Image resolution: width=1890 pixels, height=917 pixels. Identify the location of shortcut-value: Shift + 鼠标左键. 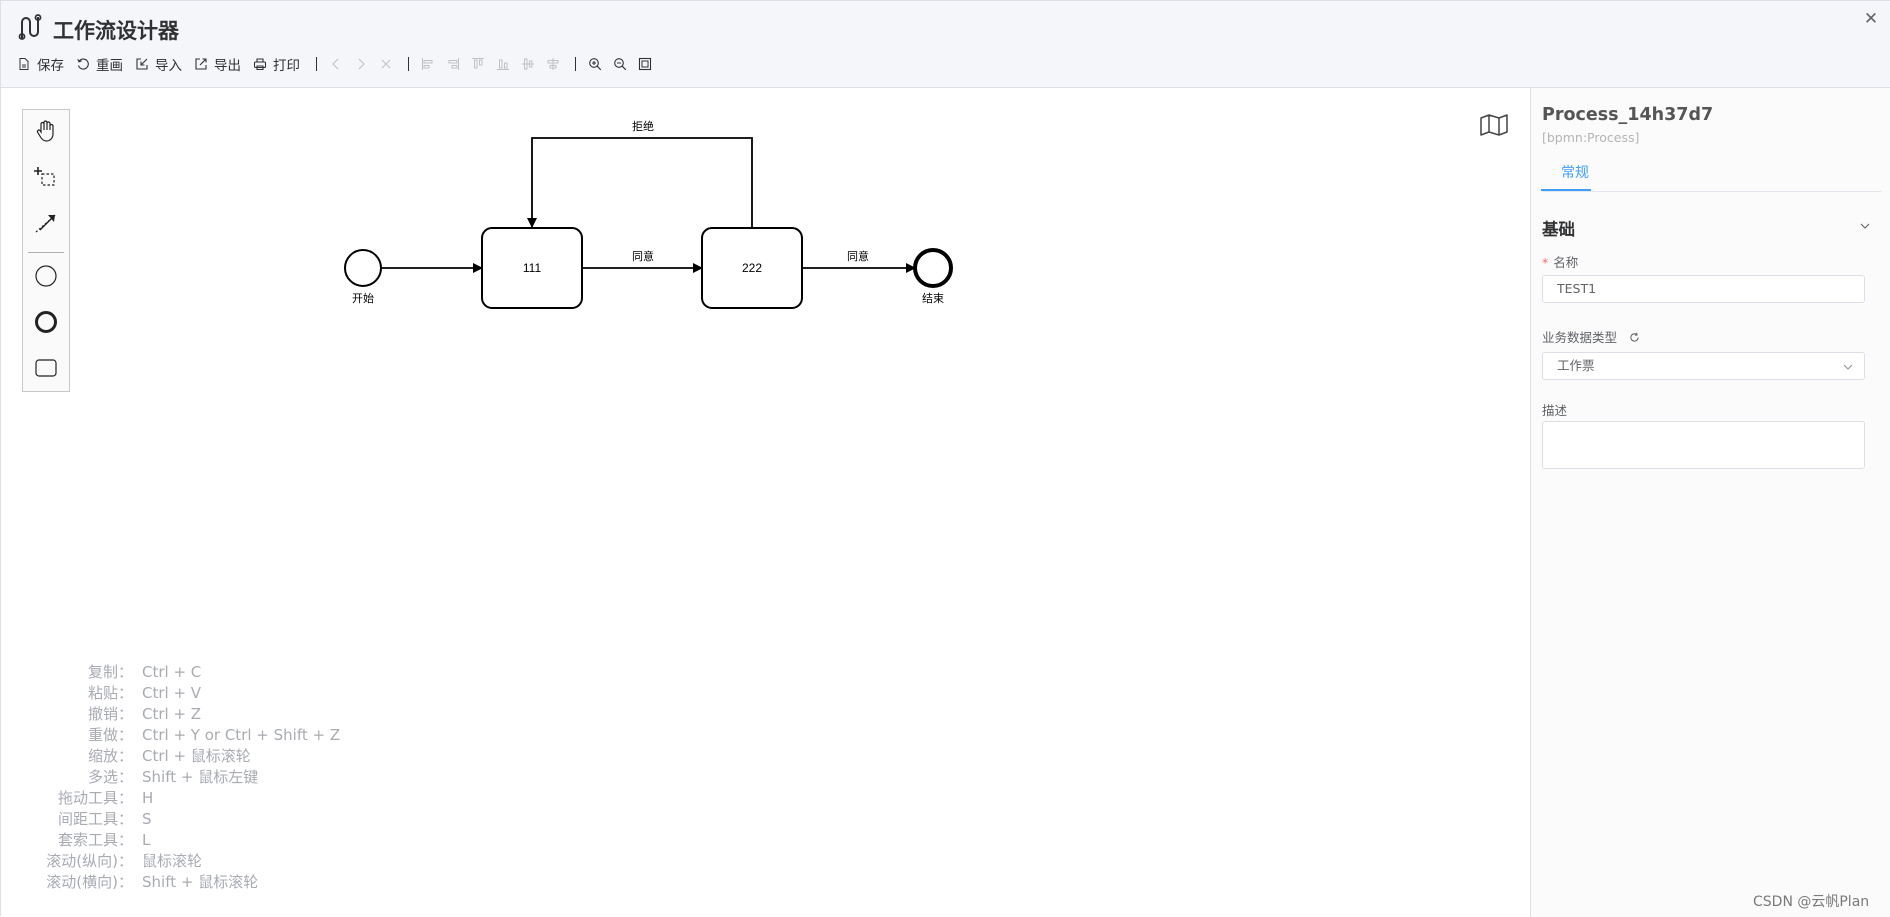
(200, 777).